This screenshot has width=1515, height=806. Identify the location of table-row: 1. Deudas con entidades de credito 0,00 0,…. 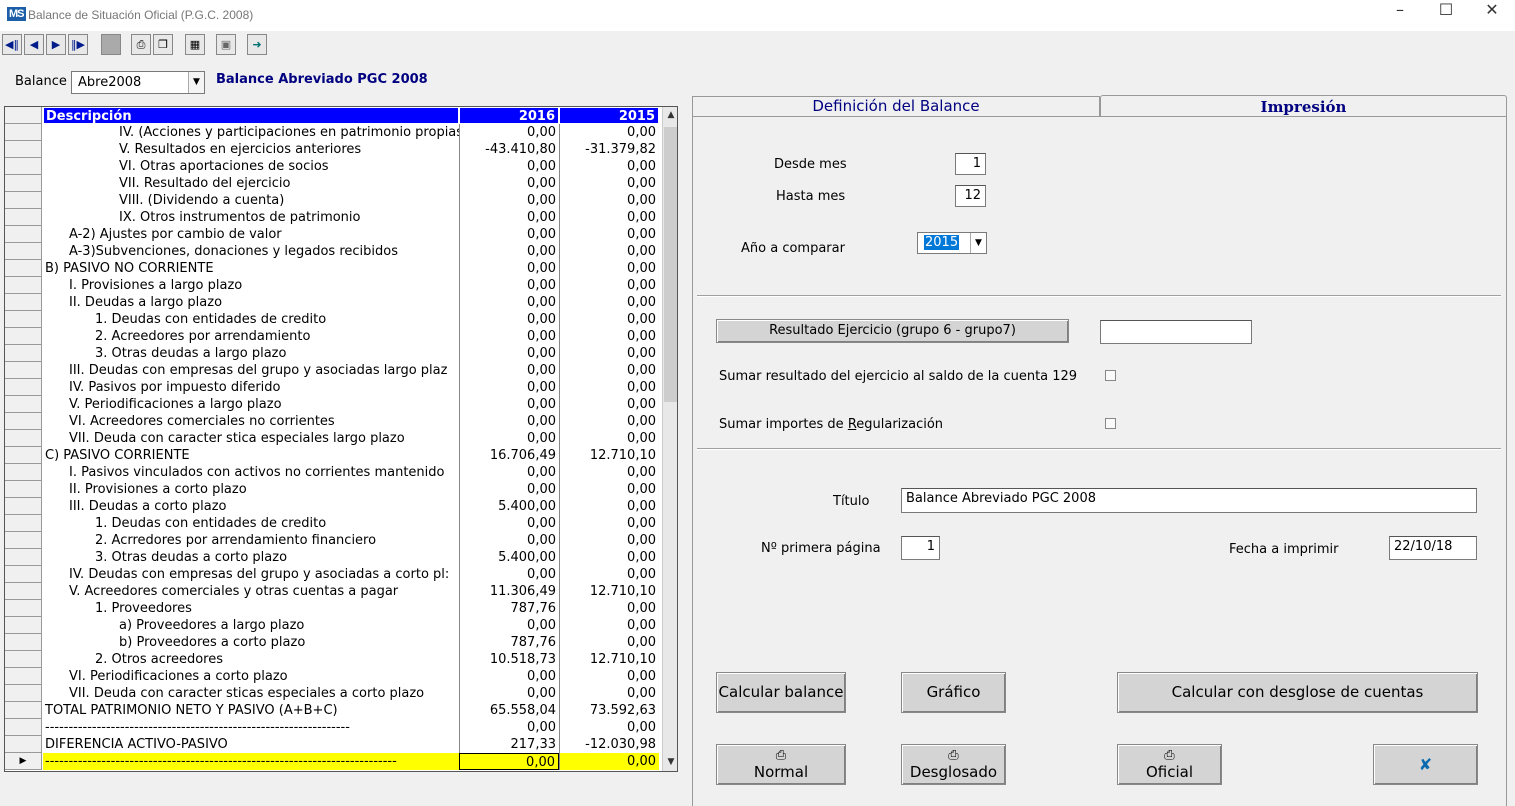
(333, 523).